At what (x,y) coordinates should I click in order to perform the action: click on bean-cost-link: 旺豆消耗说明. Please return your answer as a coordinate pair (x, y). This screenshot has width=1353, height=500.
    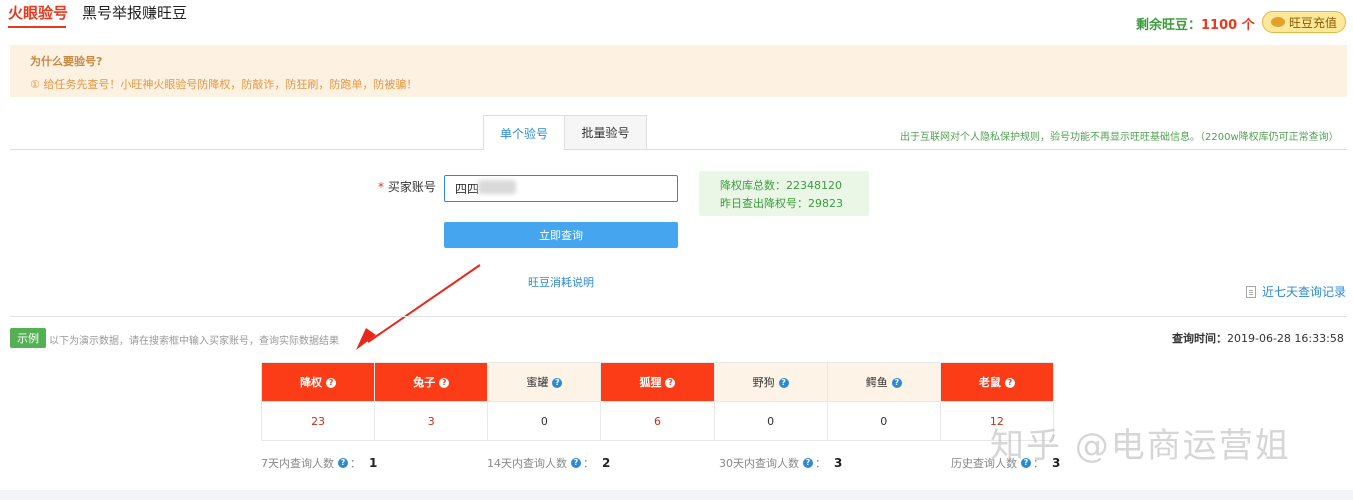
    Looking at the image, I should click on (561, 282).